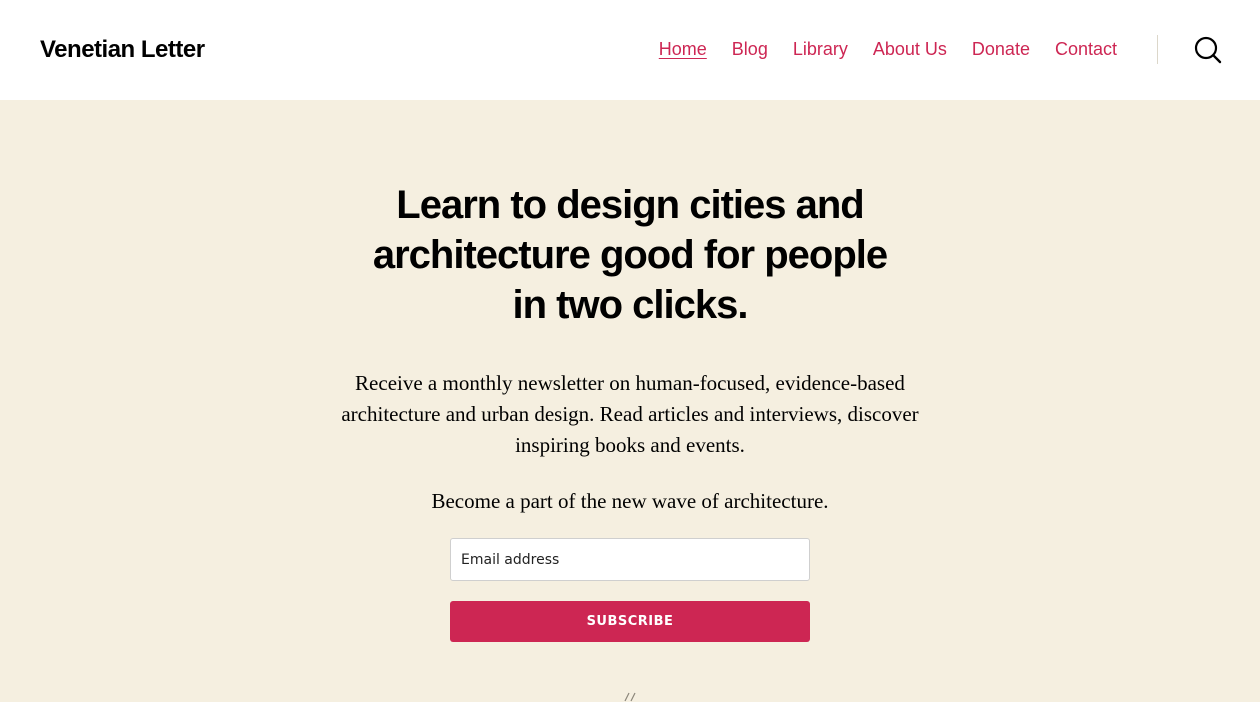 The image size is (1260, 702). Describe the element at coordinates (683, 49) in the screenshot. I see `nav-item-home: Home` at that location.